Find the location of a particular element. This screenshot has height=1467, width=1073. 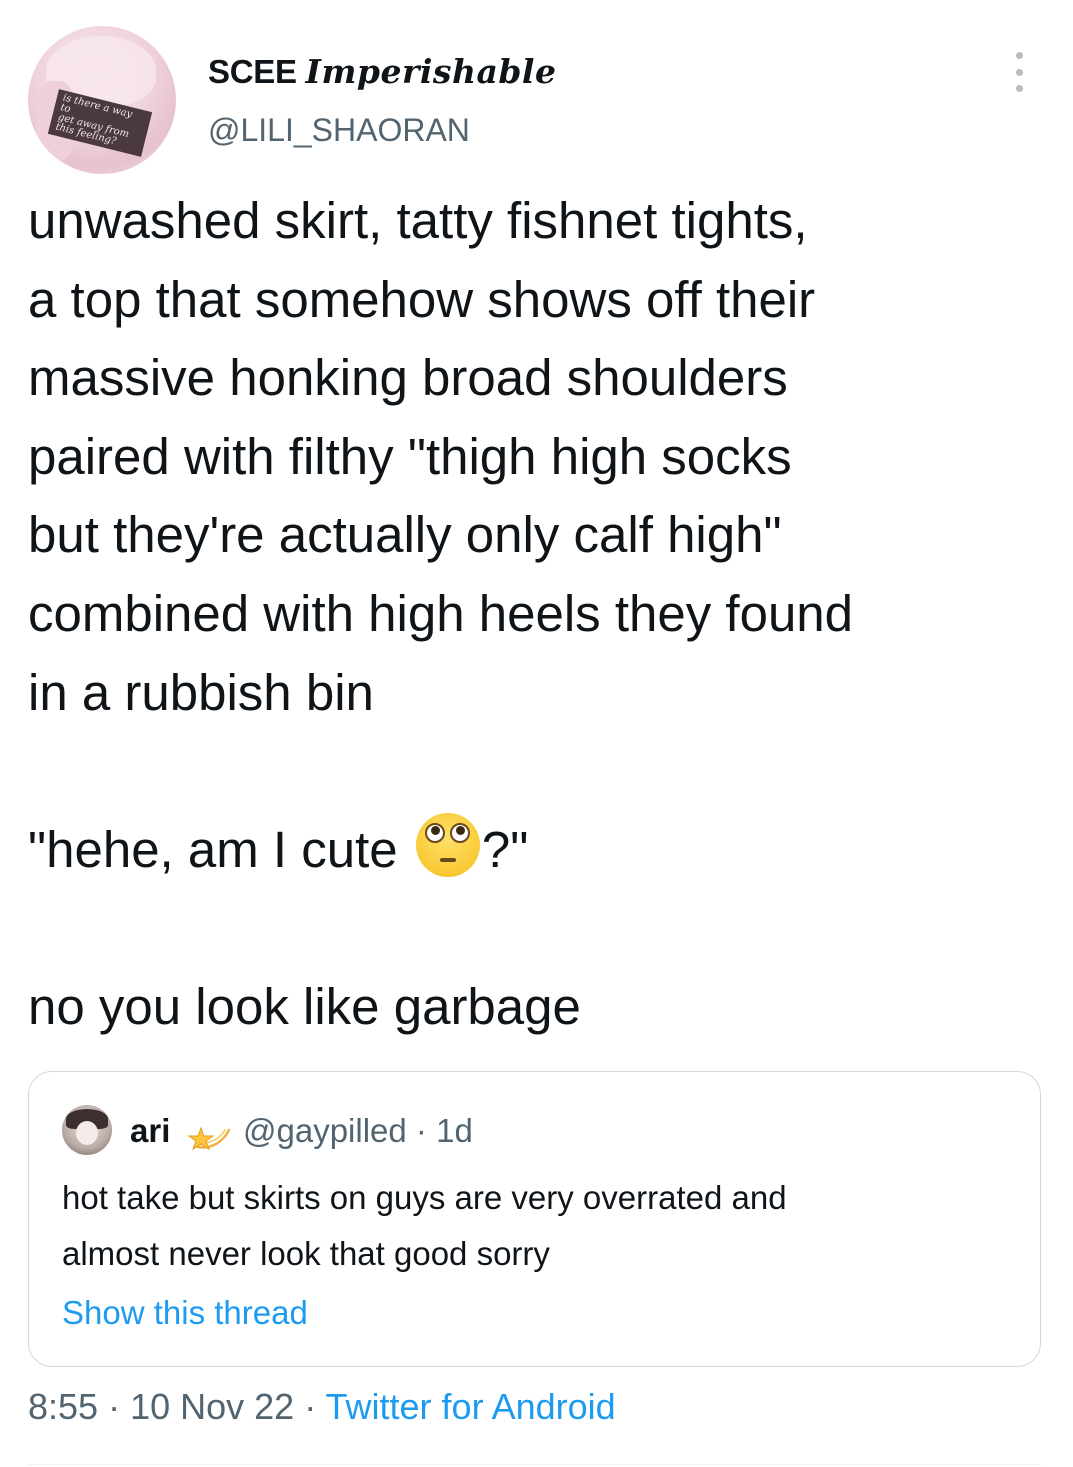

shooting-star-icon is located at coordinates (209, 1138).